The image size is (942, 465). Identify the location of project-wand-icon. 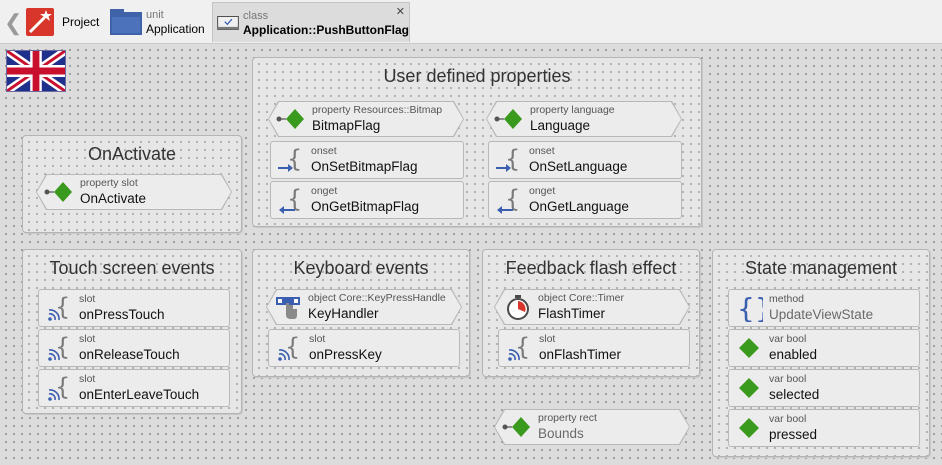
(40, 21).